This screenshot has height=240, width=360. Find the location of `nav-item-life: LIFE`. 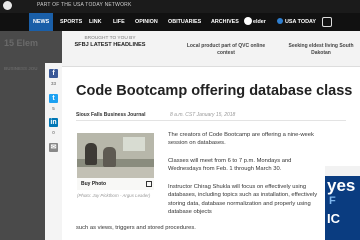

nav-item-life: LIFE is located at coordinates (119, 22).